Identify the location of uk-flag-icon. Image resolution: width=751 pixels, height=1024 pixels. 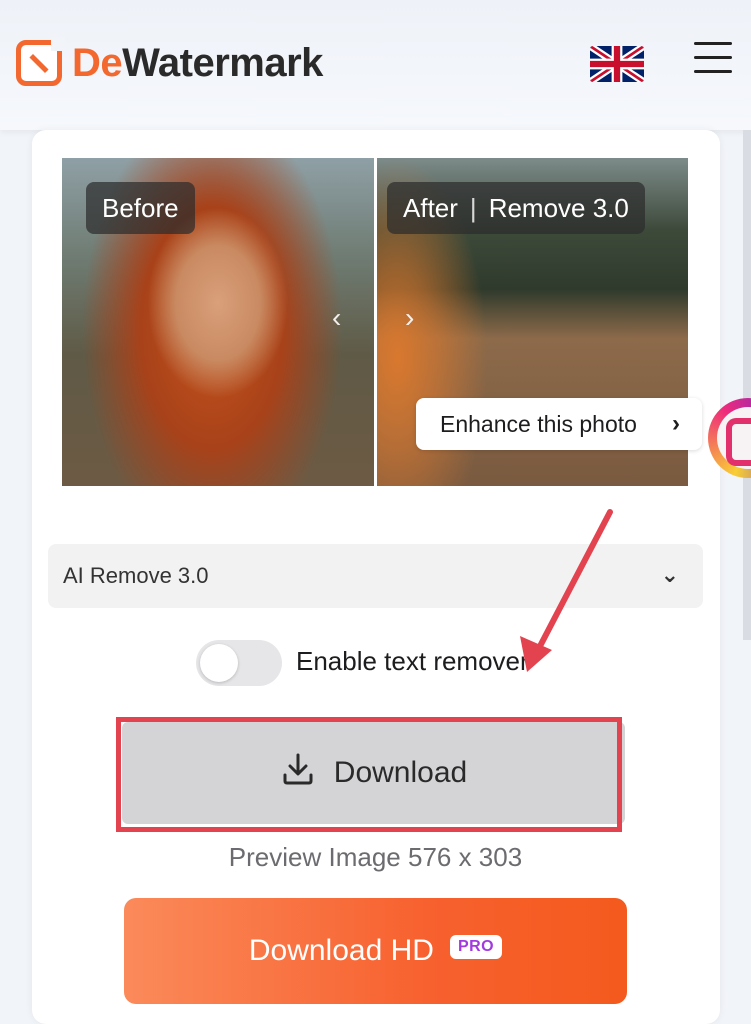
(617, 64).